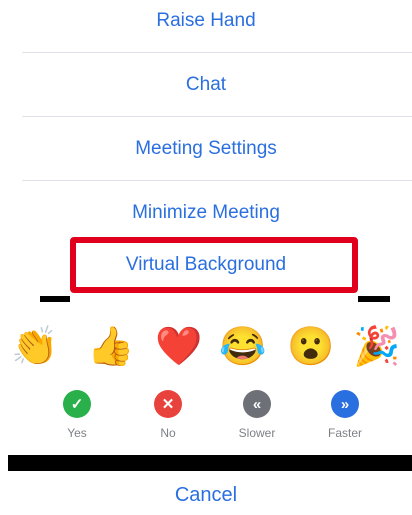 Image resolution: width=412 pixels, height=515 pixels. Describe the element at coordinates (77, 404) in the screenshot. I see `check-icon: ✓` at that location.